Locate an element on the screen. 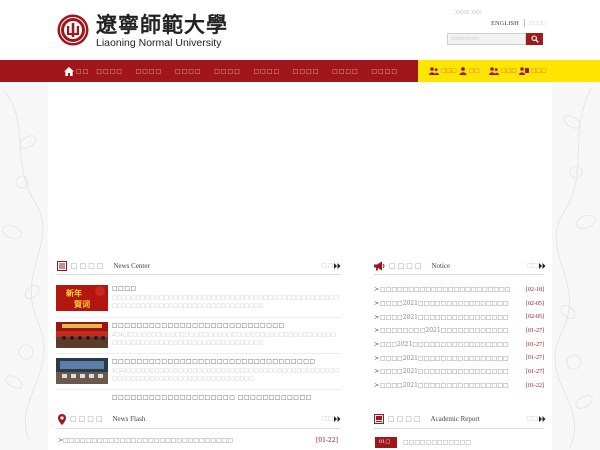 The image size is (600, 450). notice-text: >□□□□□□□□□□□□□□□□□□□□□□□ is located at coordinates (442, 289).